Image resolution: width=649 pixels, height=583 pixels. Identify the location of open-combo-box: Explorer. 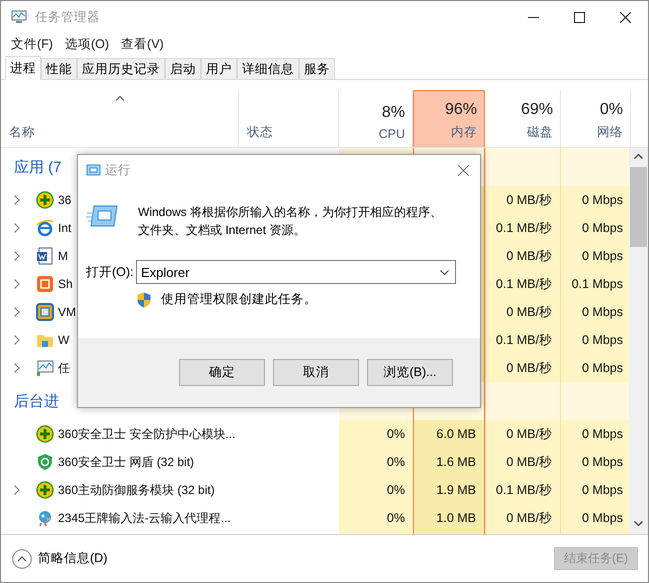
(296, 272).